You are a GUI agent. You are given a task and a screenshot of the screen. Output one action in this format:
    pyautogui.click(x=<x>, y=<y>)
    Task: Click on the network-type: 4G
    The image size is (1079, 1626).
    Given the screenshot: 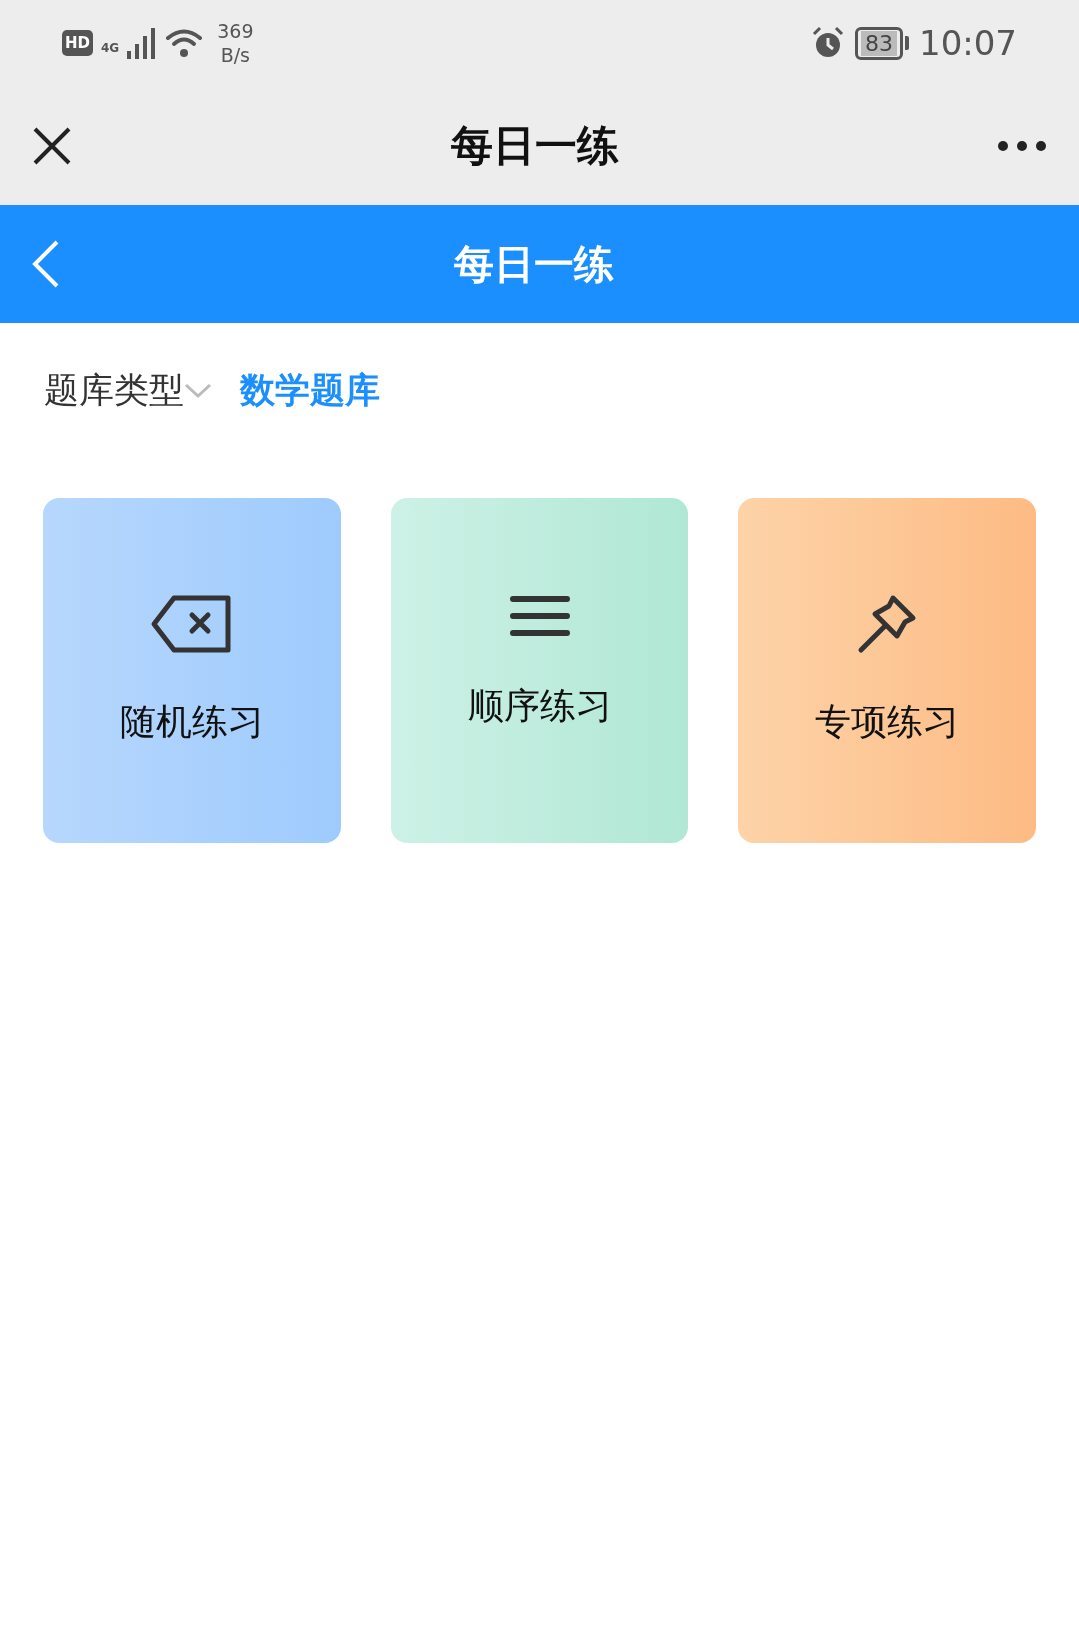 What is the action you would take?
    pyautogui.click(x=110, y=48)
    